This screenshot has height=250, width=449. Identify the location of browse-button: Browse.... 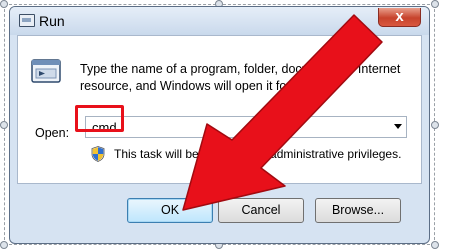
(358, 210).